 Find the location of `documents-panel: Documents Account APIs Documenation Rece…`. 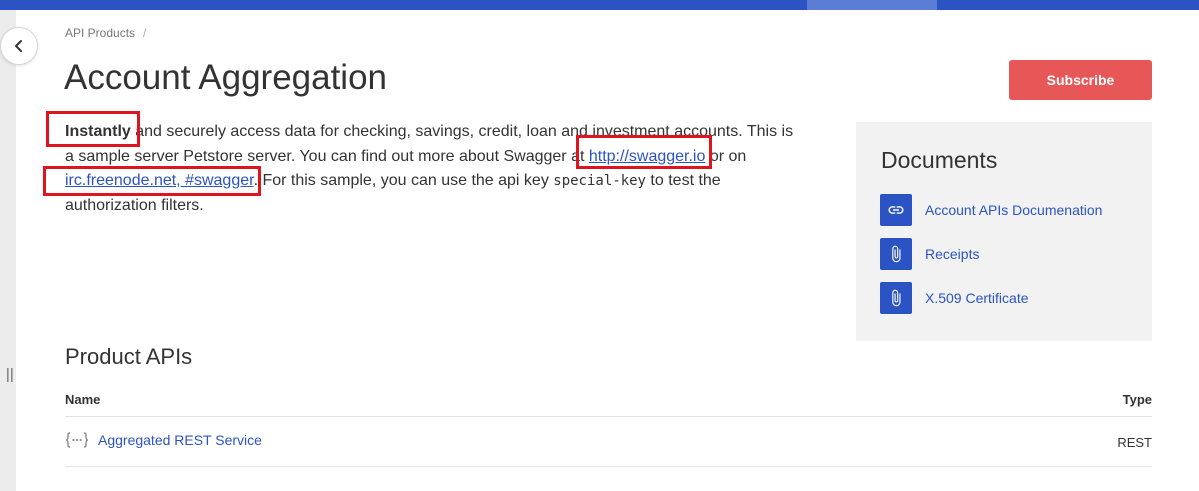

documents-panel: Documents Account APIs Documenation Rece… is located at coordinates (1004, 231).